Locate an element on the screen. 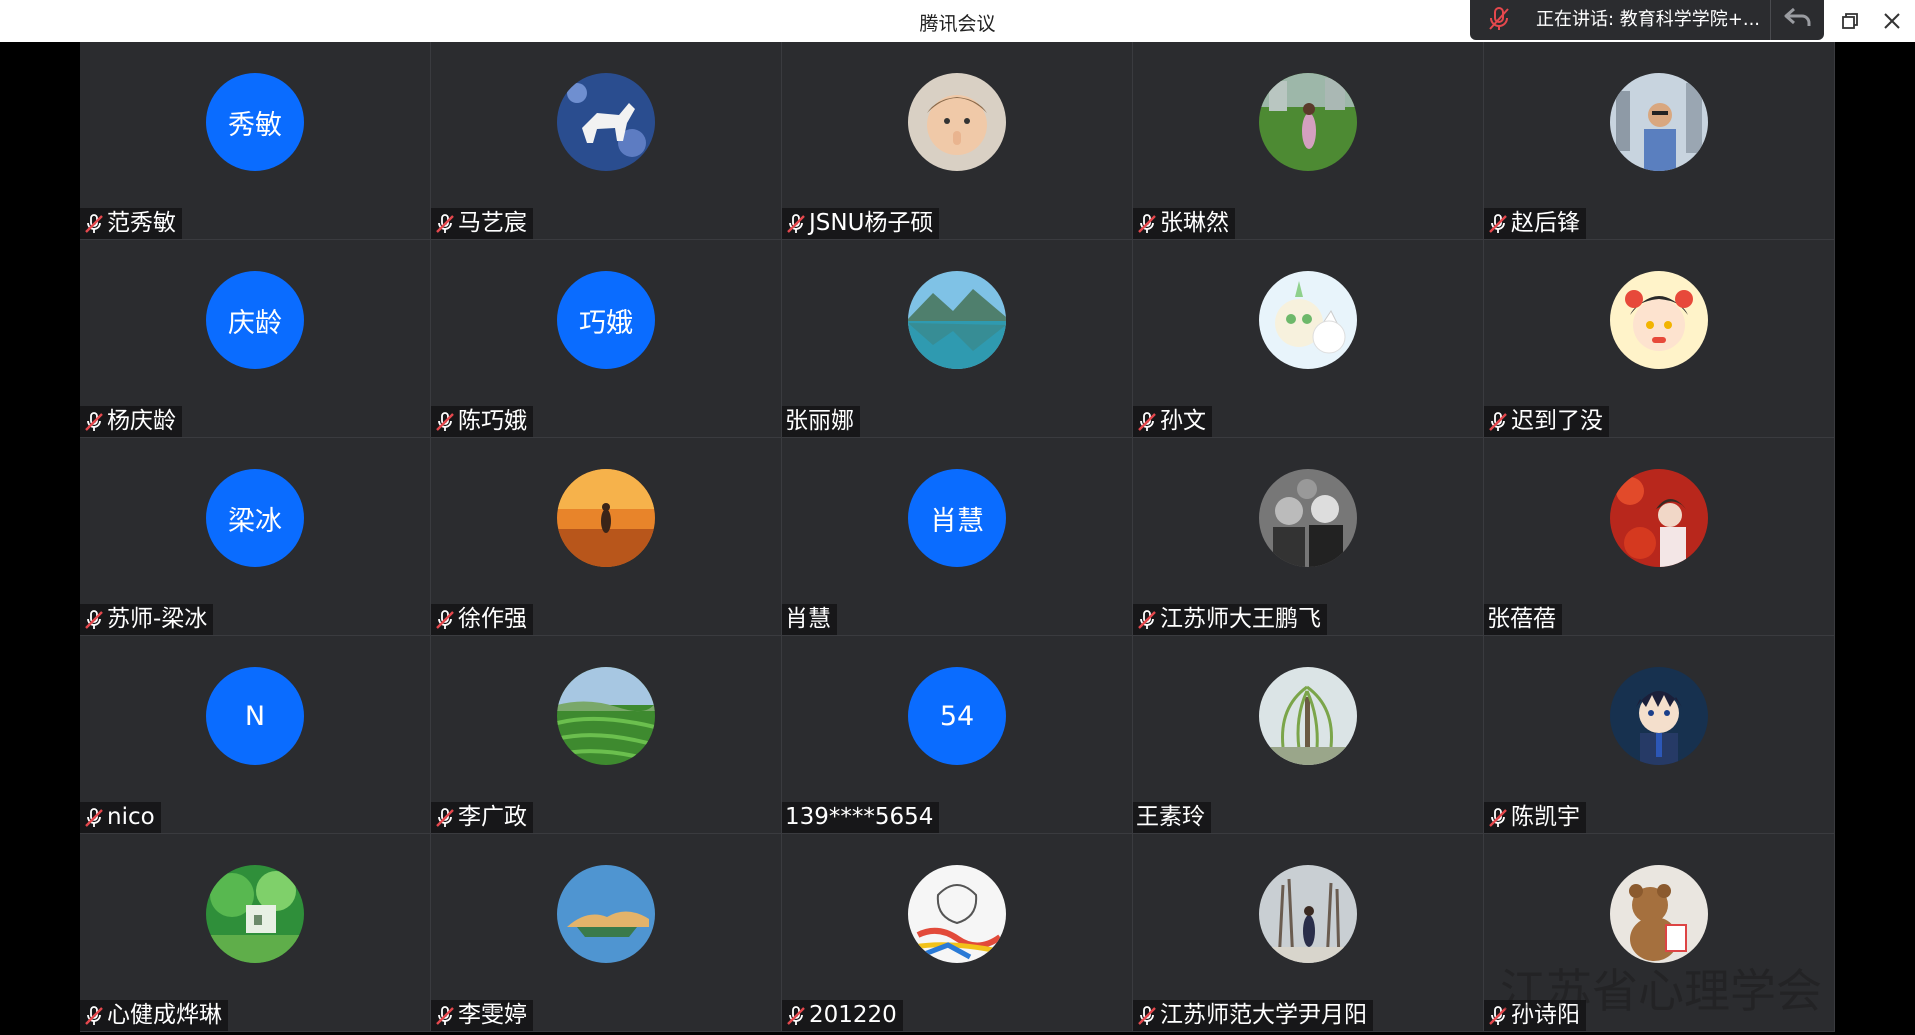 Image resolution: width=1915 pixels, height=1035 pixels. cartoon-cat-icon is located at coordinates (1308, 320).